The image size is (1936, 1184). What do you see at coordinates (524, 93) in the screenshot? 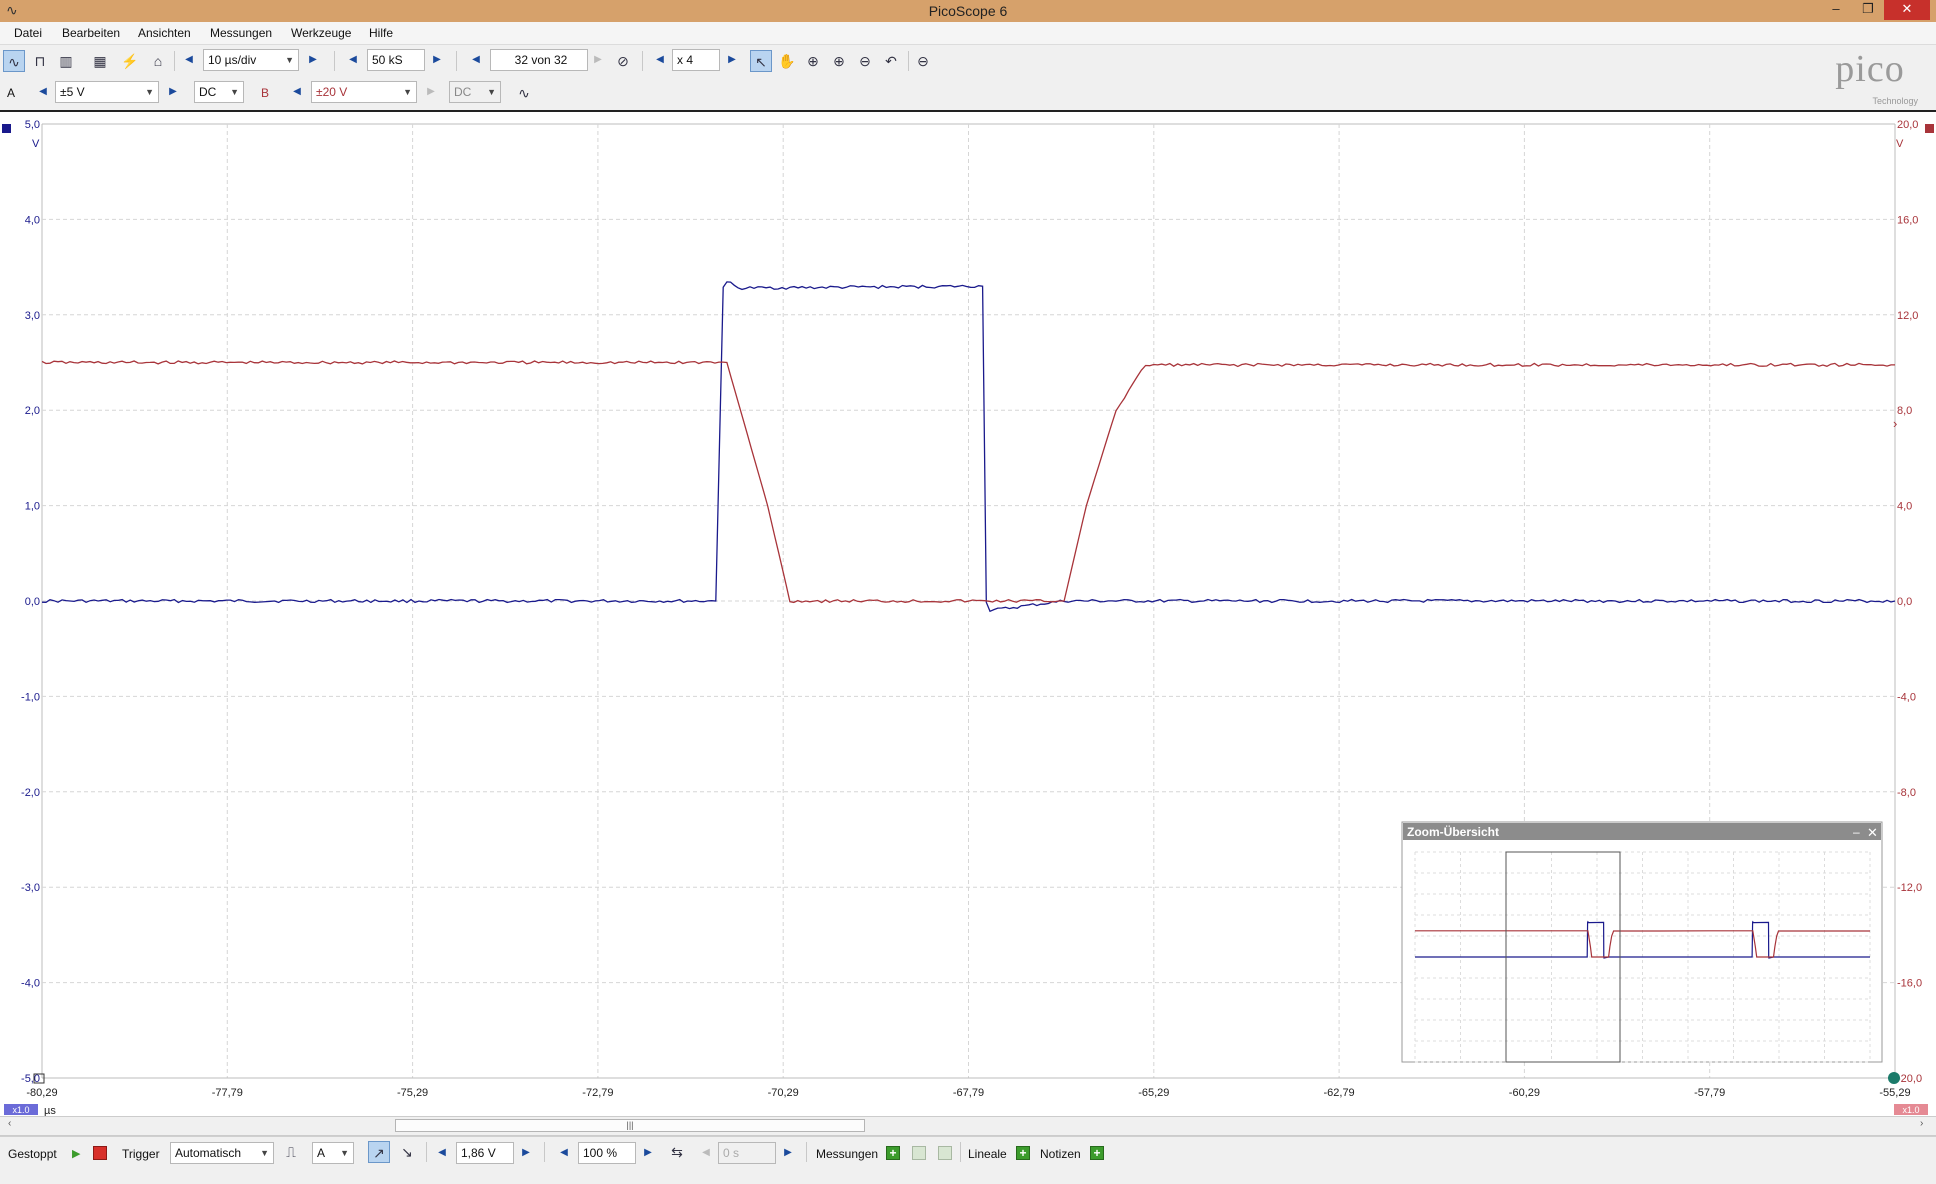
I see `signal-generator-icon: ∿` at bounding box center [524, 93].